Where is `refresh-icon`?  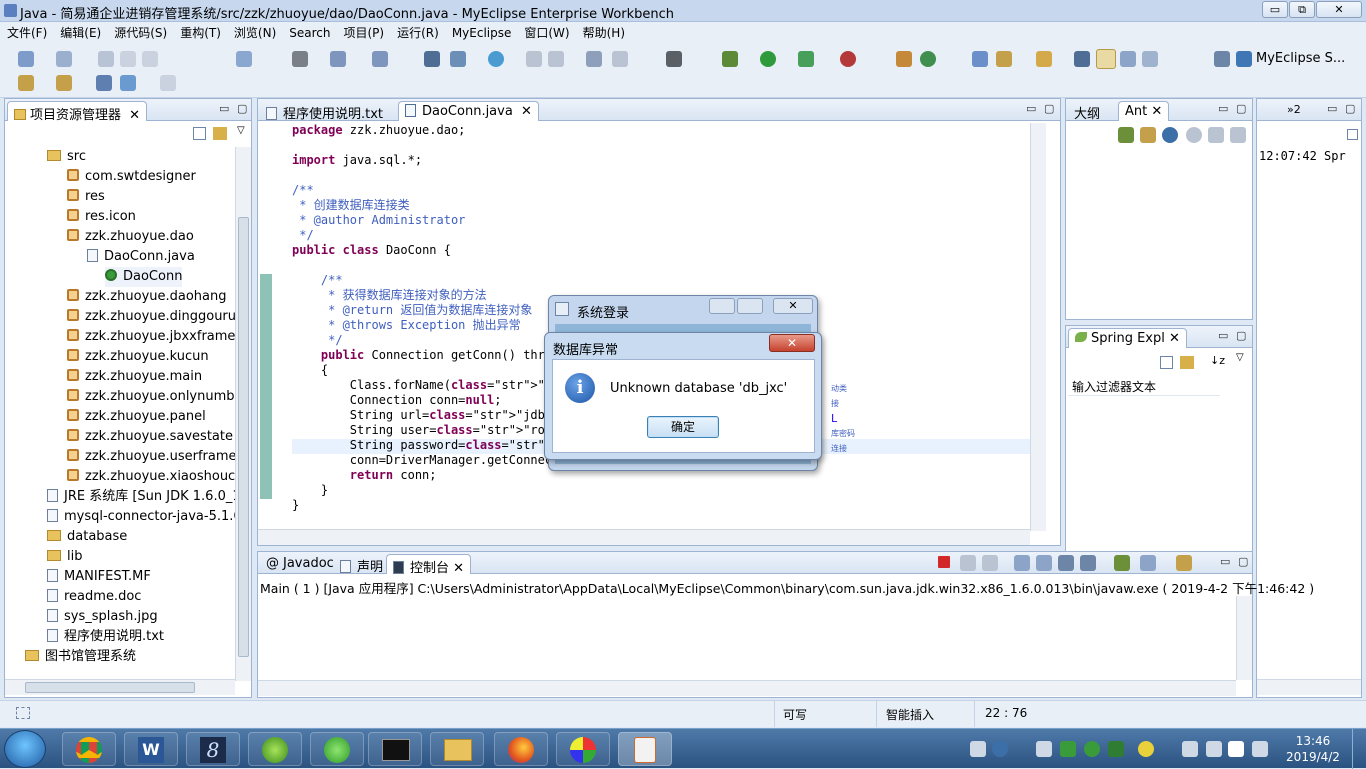 refresh-icon is located at coordinates (556, 59).